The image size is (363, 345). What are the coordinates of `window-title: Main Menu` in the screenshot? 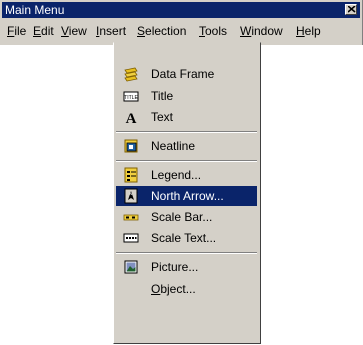 It's located at (35, 10).